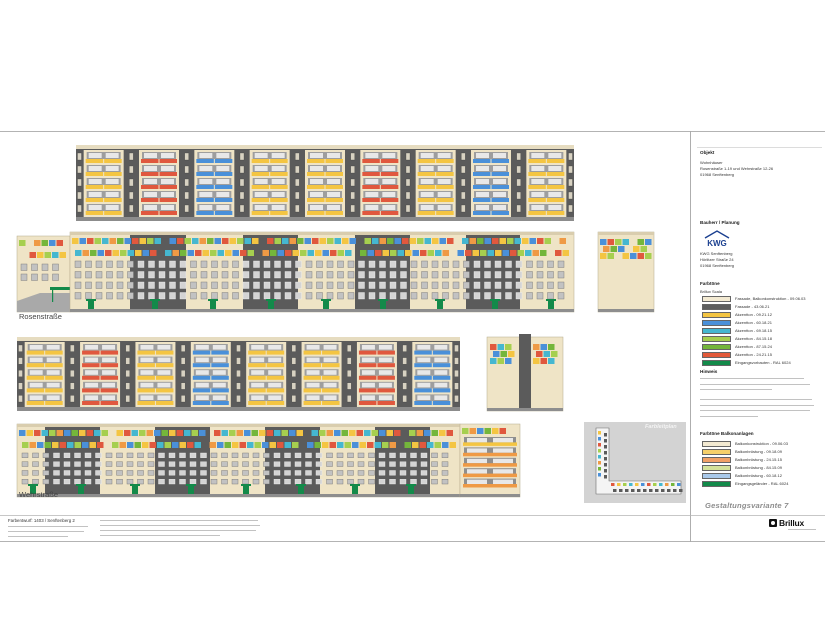 The image size is (825, 618). What do you see at coordinates (707, 152) in the screenshot?
I see `objekt-heading: Objekt` at bounding box center [707, 152].